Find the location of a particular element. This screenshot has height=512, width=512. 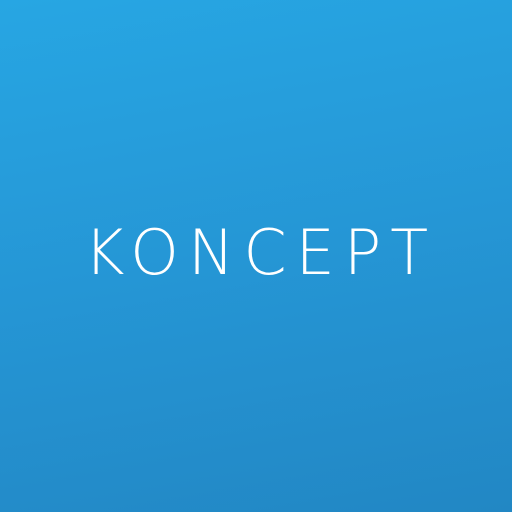

brand-wordmark: KONCEPT is located at coordinates (260, 252).